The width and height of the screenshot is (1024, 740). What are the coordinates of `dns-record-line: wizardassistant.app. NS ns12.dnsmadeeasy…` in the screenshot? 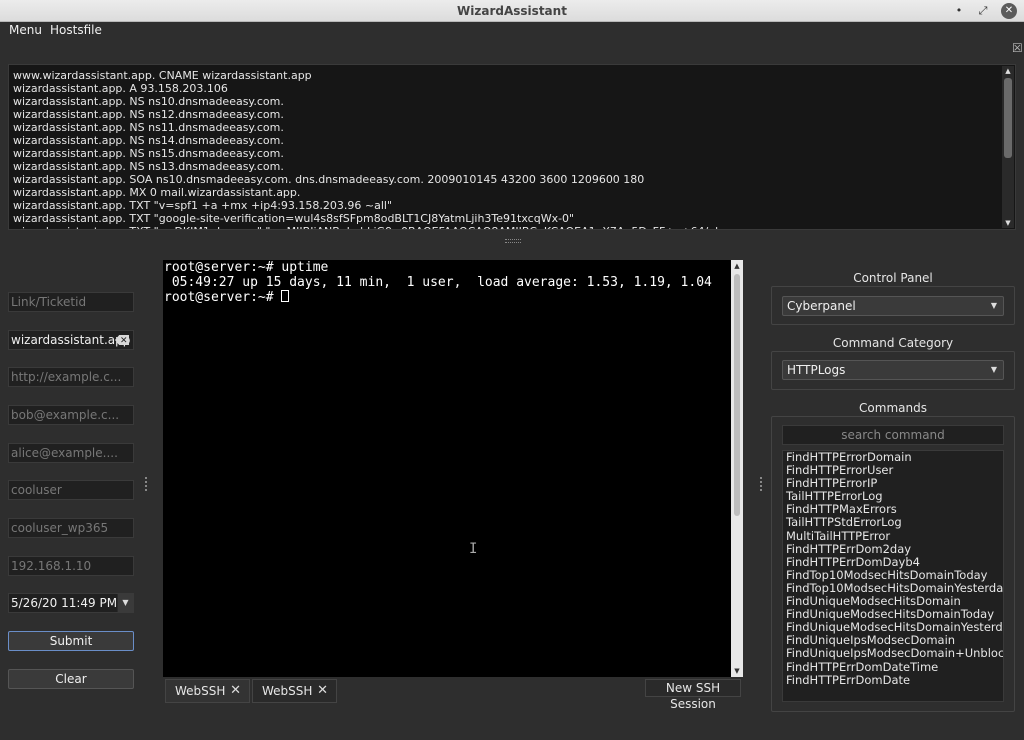 It's located at (148, 114).